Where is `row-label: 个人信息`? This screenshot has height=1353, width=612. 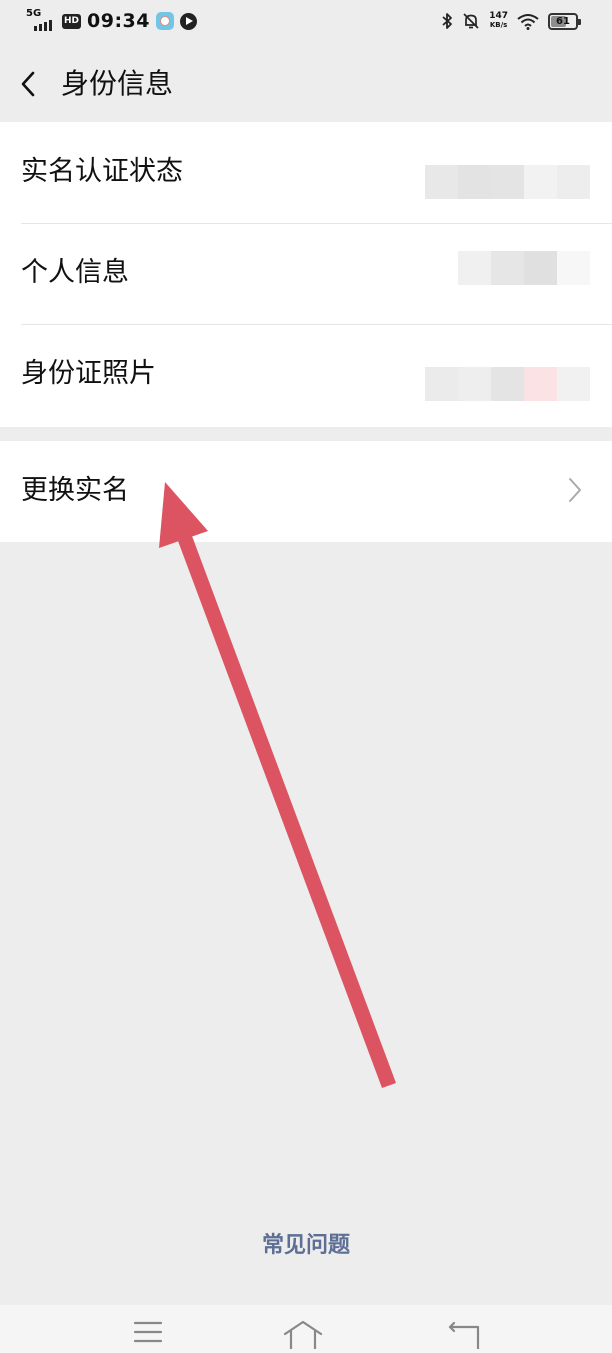
row-label: 个人信息 is located at coordinates (75, 272).